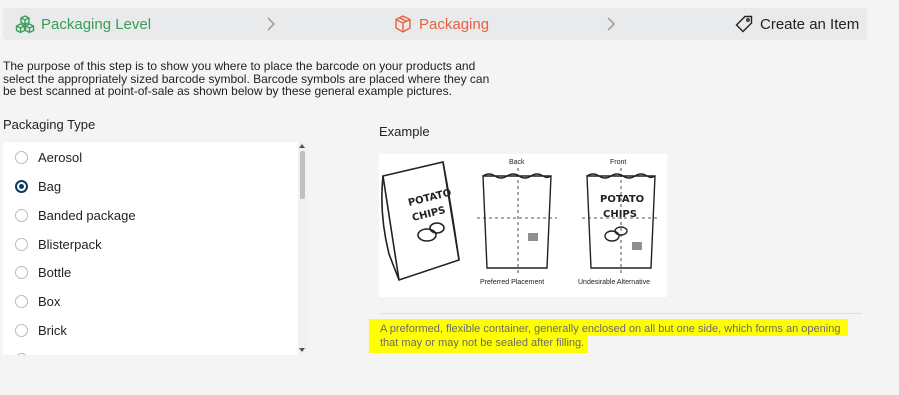 This screenshot has width=899, height=395. Describe the element at coordinates (517, 162) in the screenshot. I see `back-label: Back` at that location.